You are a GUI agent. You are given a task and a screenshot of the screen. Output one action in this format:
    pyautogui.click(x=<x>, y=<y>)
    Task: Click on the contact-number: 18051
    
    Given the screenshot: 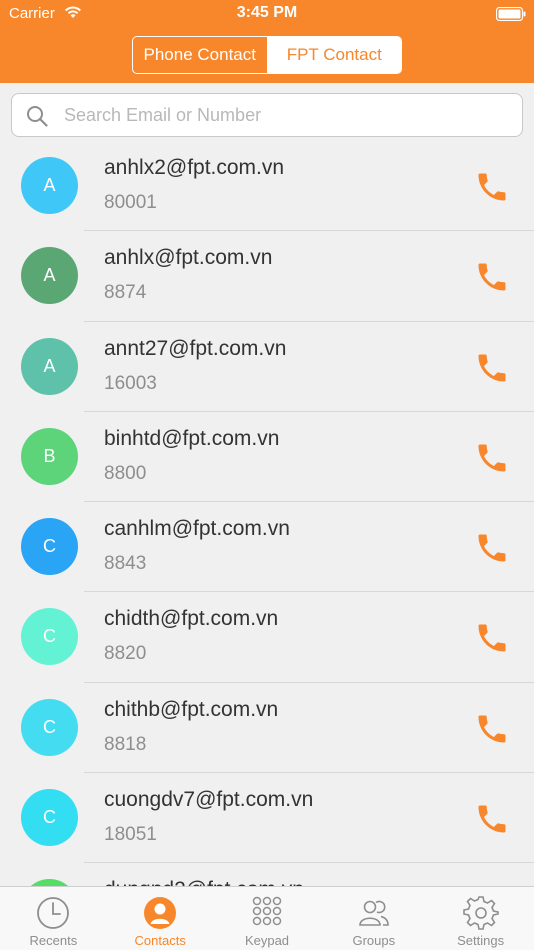 What is the action you would take?
    pyautogui.click(x=130, y=835)
    